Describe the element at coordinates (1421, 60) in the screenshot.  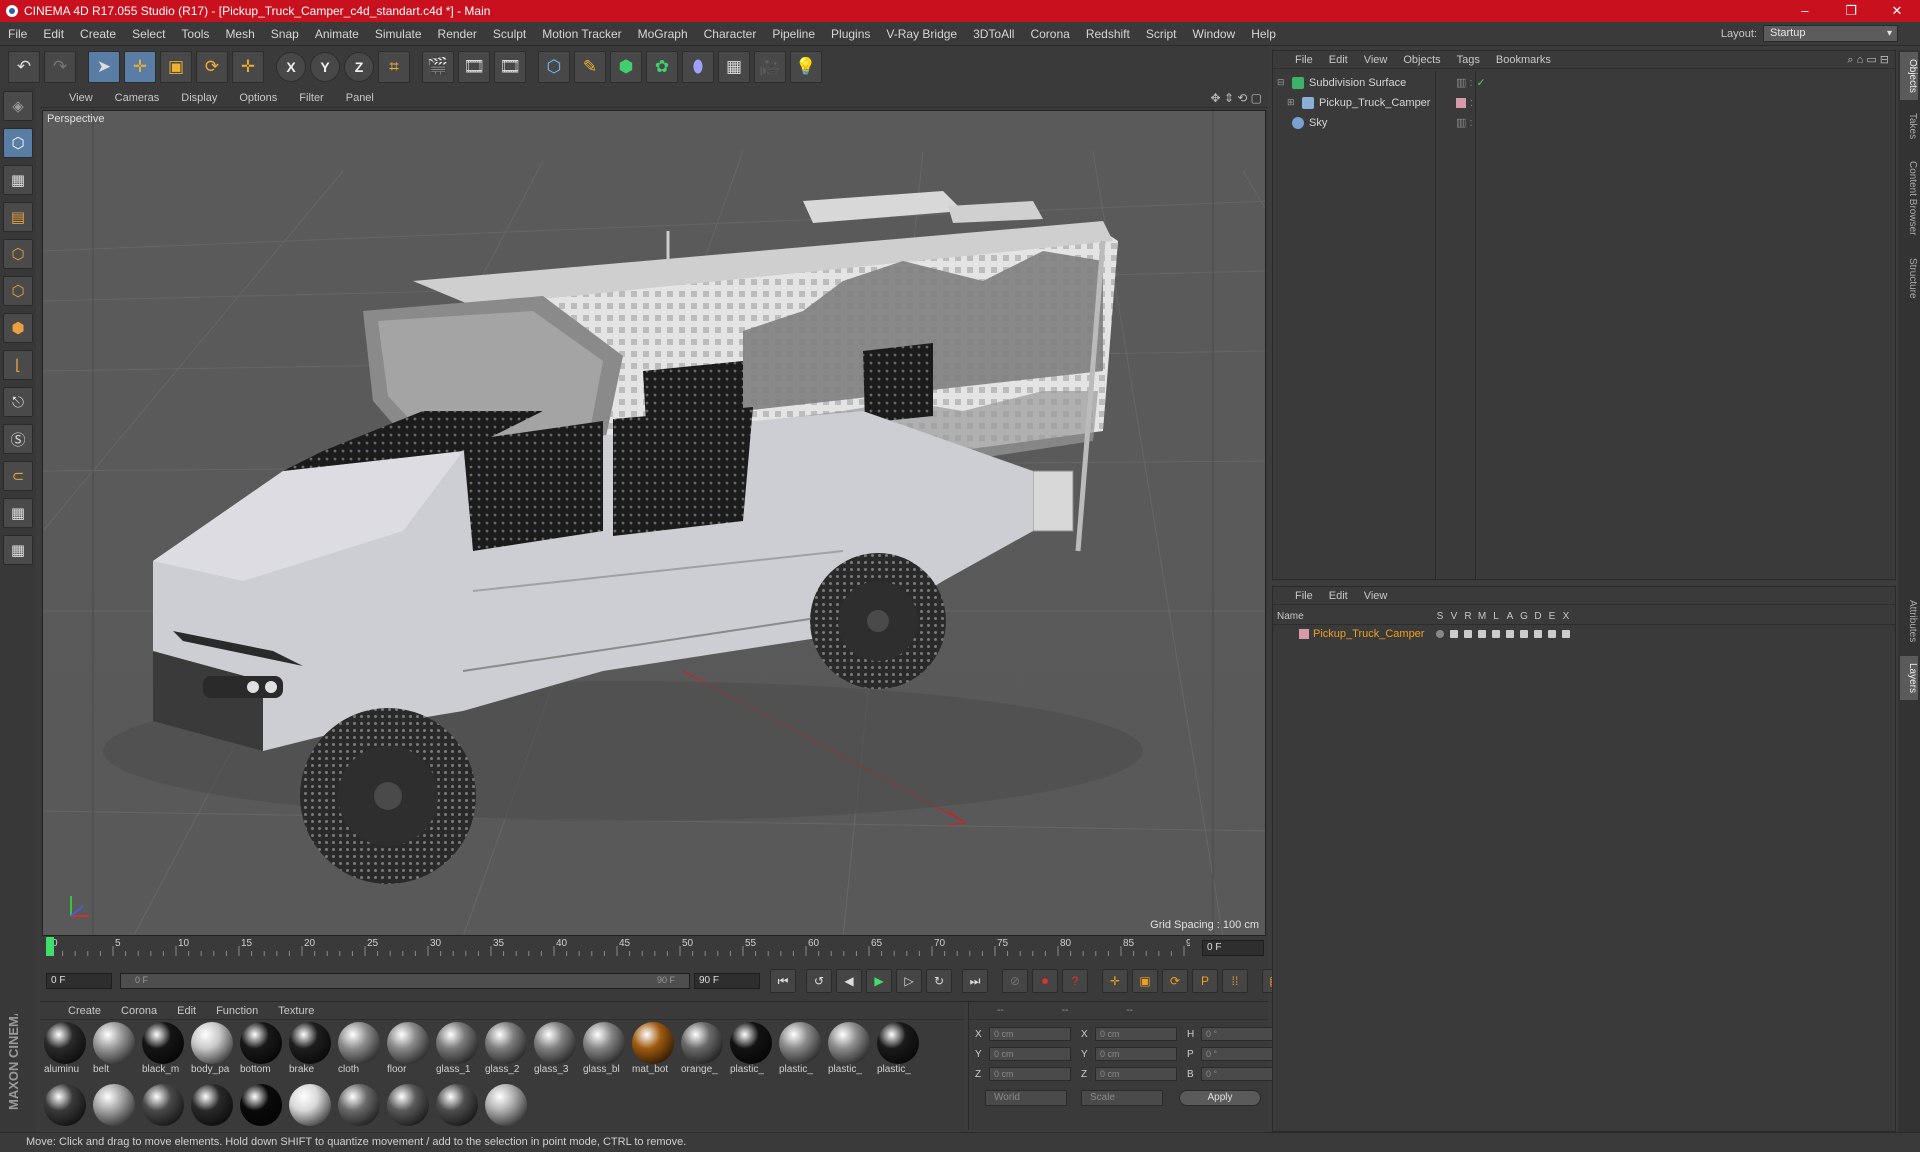
I see `om-menu-objects: Objects` at that location.